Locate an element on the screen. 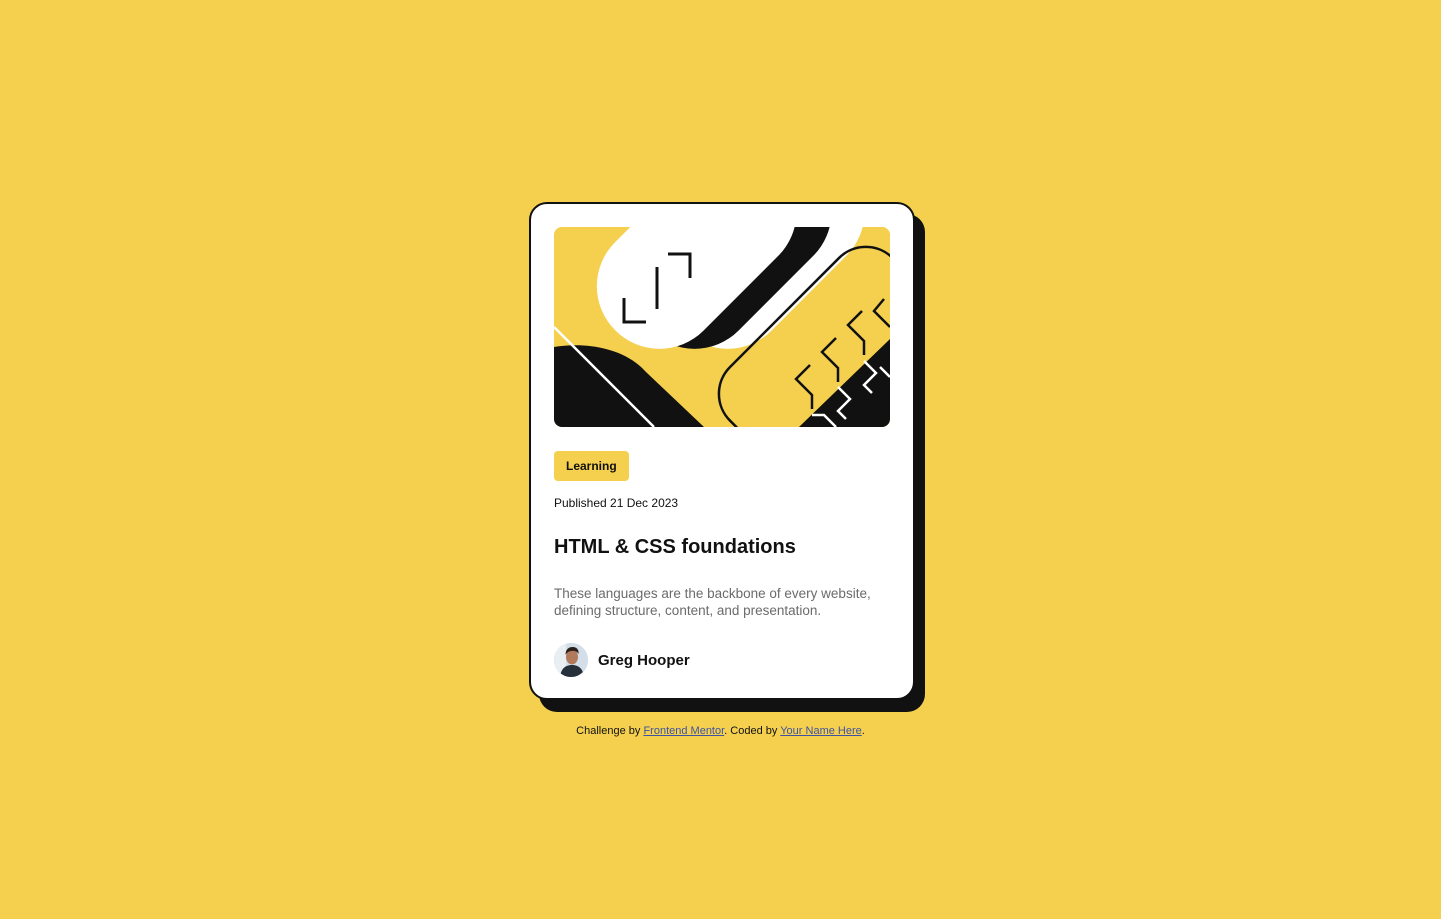 This screenshot has width=1441, height=919. category-tag: Learning is located at coordinates (591, 466).